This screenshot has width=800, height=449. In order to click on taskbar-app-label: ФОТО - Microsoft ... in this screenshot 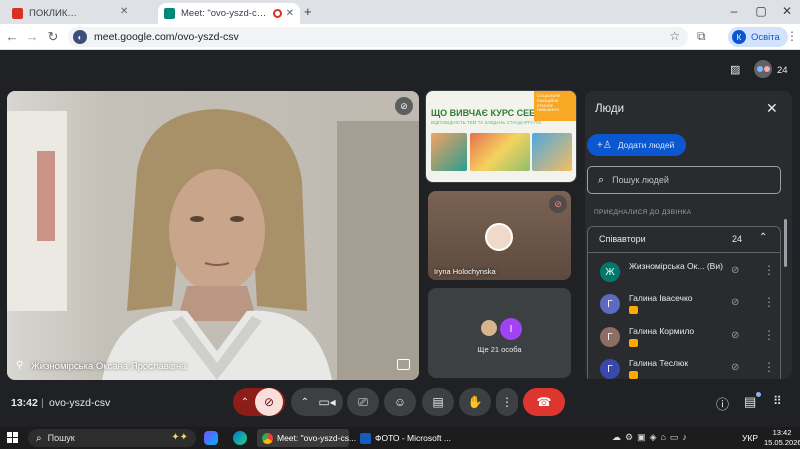, I will do `click(413, 438)`.